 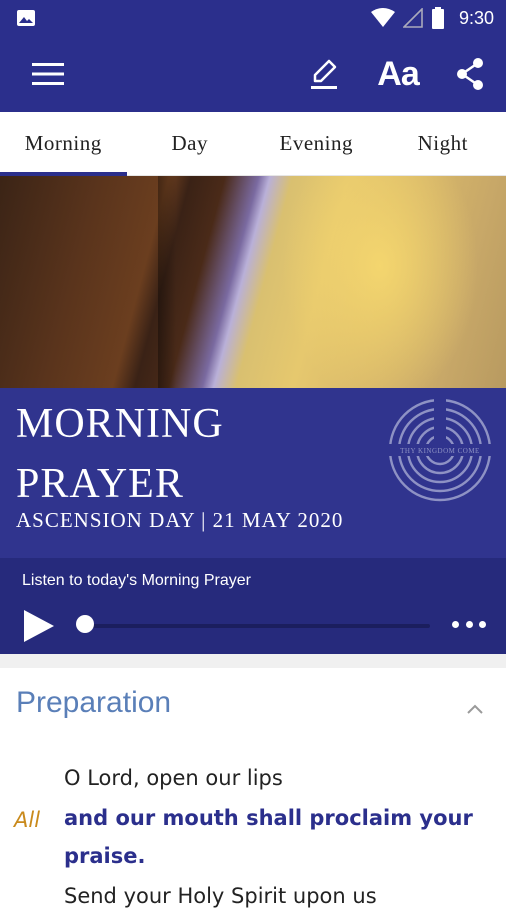 What do you see at coordinates (173, 778) in the screenshot?
I see `versicle-text: O Lord, open our lips` at bounding box center [173, 778].